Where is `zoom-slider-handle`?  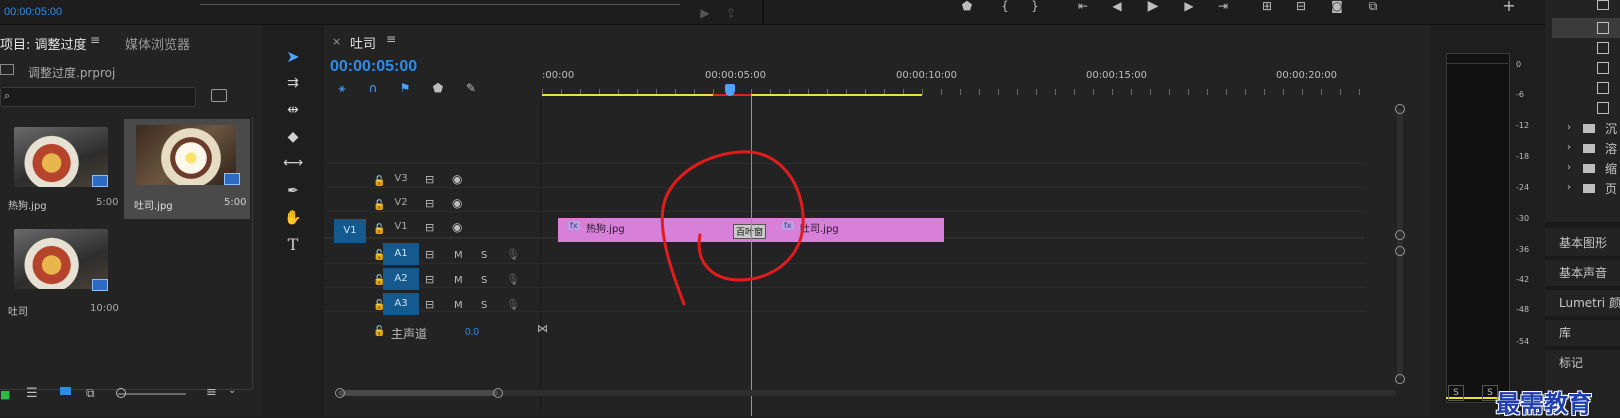 zoom-slider-handle is located at coordinates (121, 393).